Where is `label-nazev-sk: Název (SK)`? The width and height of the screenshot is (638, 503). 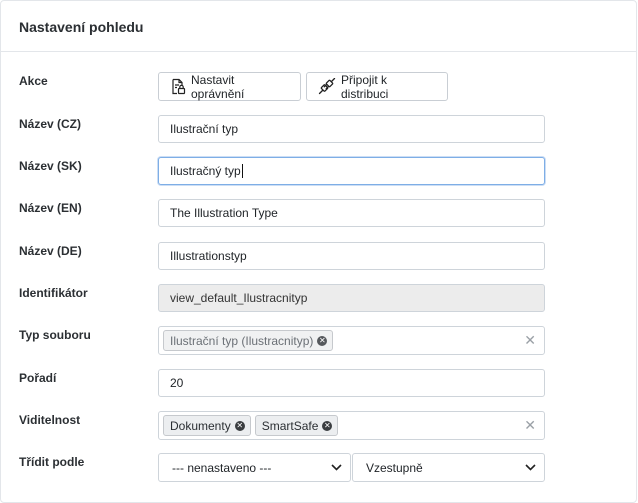 label-nazev-sk: Název (SK) is located at coordinates (50, 166).